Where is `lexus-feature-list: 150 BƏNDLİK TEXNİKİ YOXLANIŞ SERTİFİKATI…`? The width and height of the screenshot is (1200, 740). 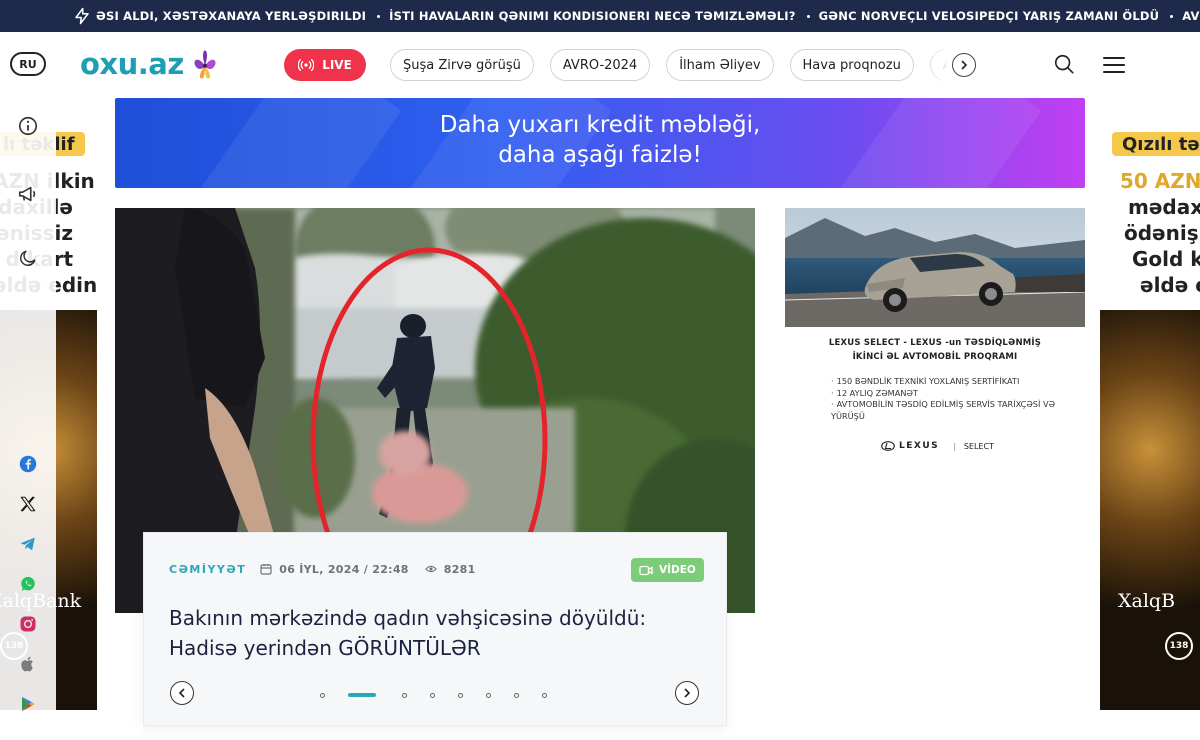 lexus-feature-list: 150 BƏNDLİK TEXNİKİ YOXLANIŞ SERTİFİKATI… is located at coordinates (946, 399).